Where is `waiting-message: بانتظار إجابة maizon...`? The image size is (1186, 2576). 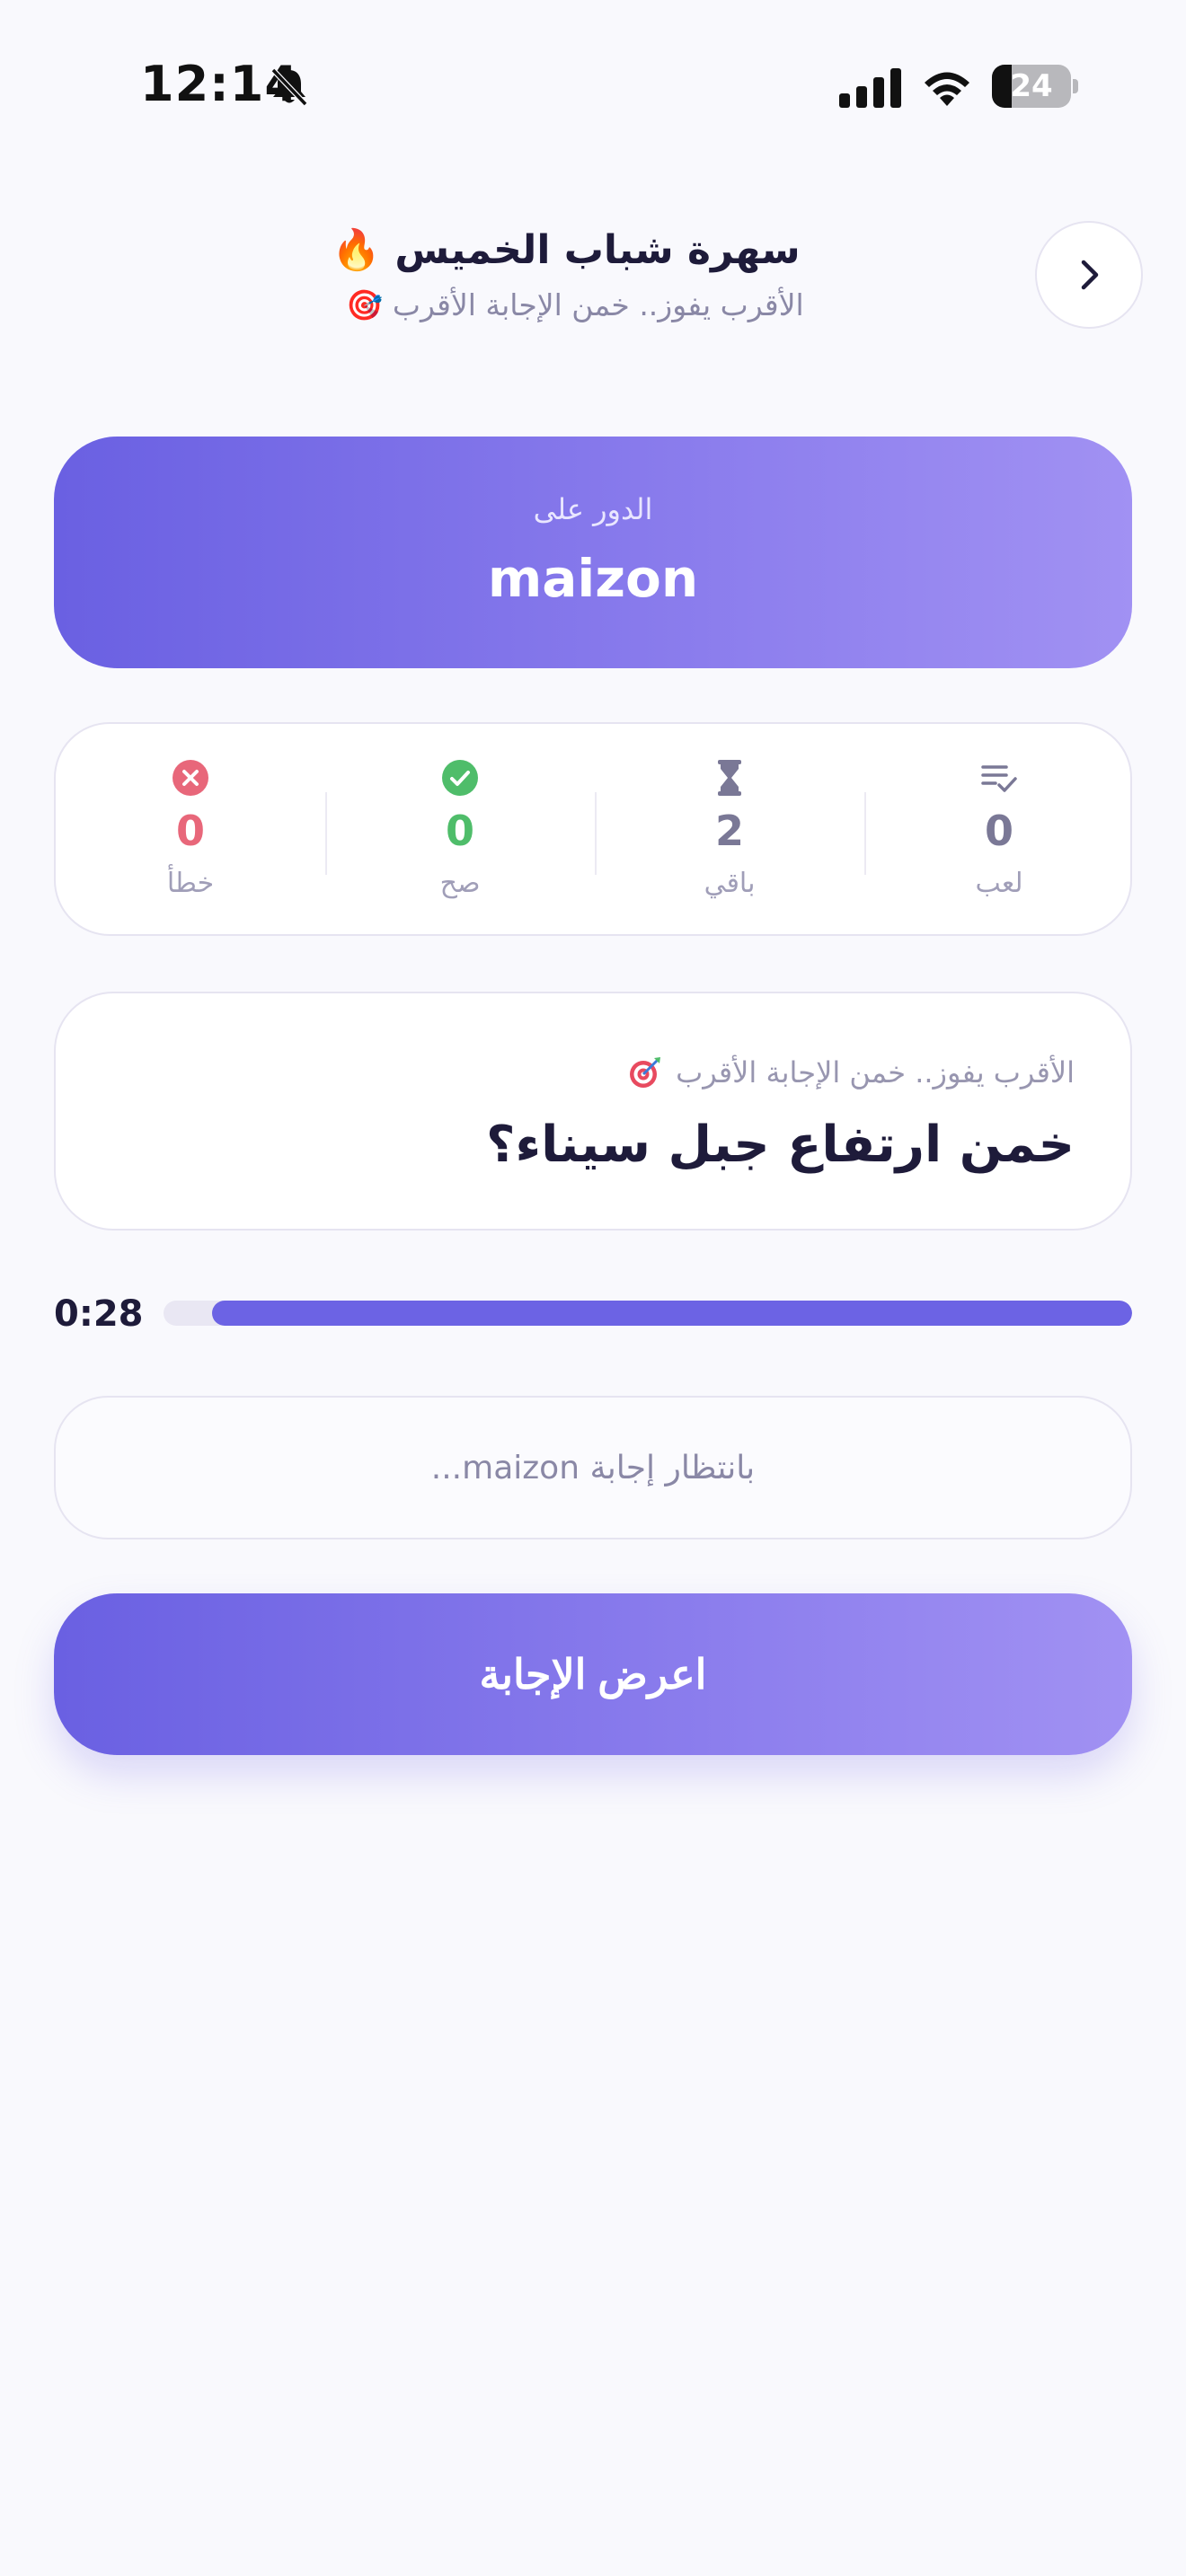
waiting-message: بانتظار إجابة maizon... is located at coordinates (593, 1467).